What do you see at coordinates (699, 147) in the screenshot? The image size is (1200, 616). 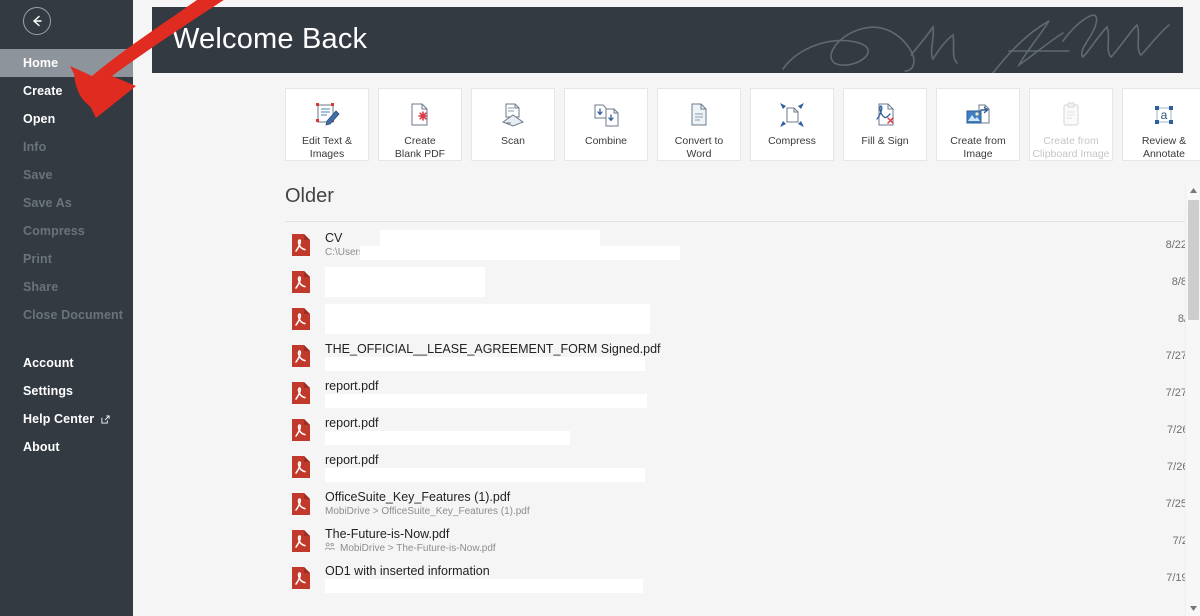 I see `tool-label: Convert to Word` at bounding box center [699, 147].